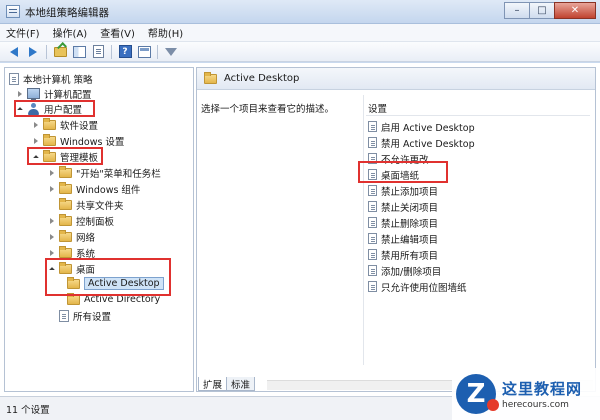 This screenshot has height=420, width=600. I want to click on highlight-admin-templates, so click(65, 156).